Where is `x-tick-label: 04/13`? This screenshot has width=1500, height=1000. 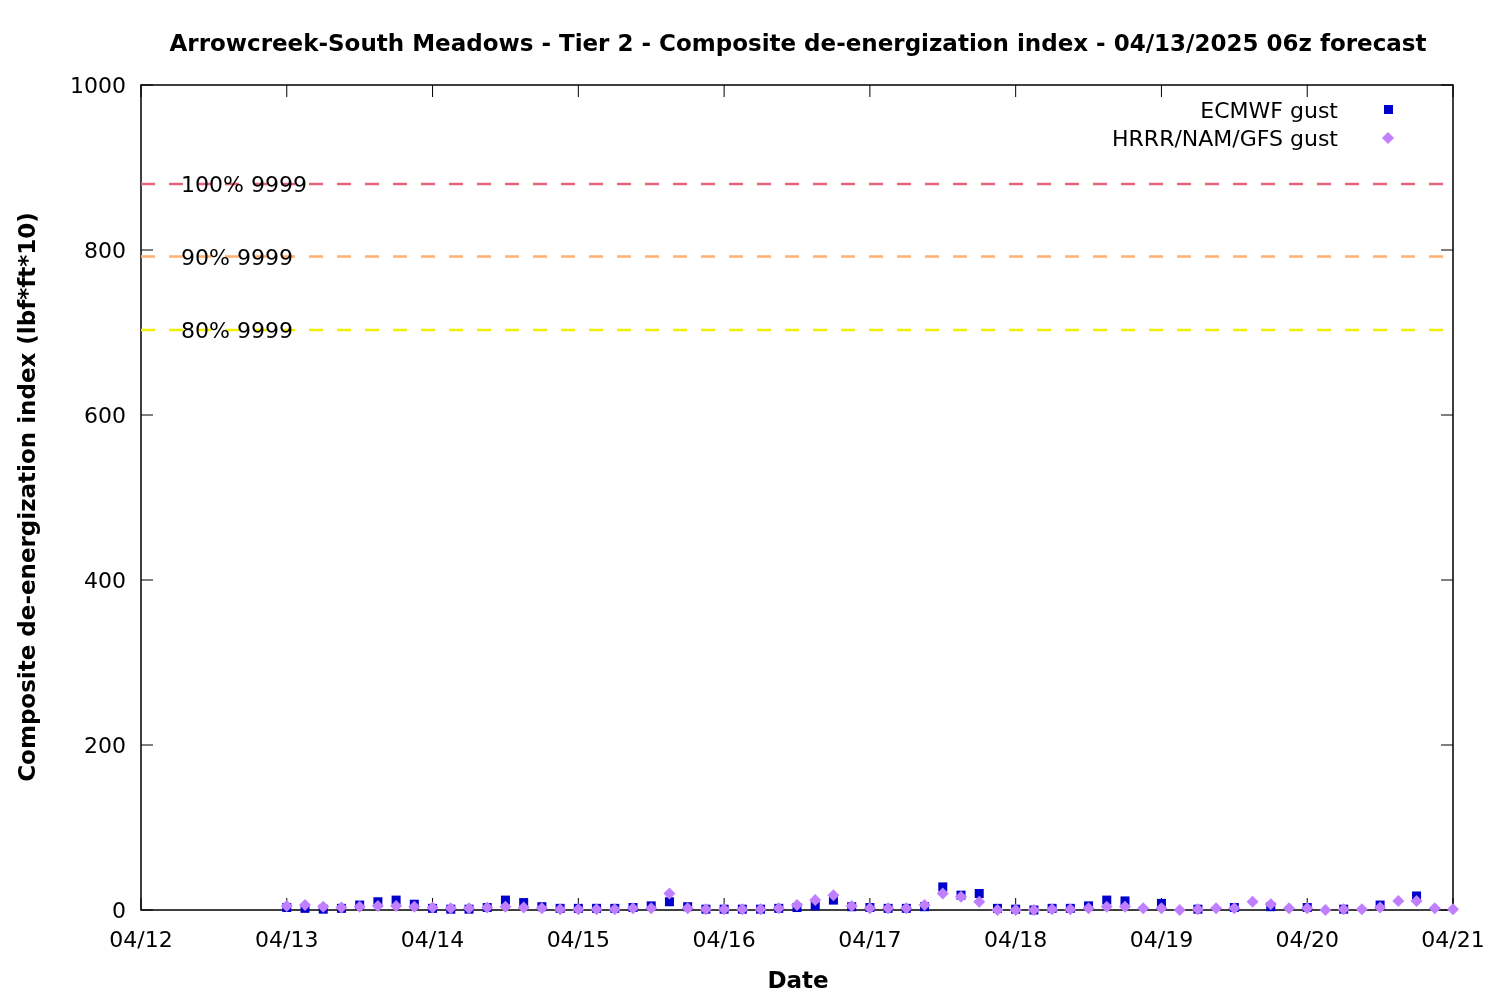 x-tick-label: 04/13 is located at coordinates (287, 939).